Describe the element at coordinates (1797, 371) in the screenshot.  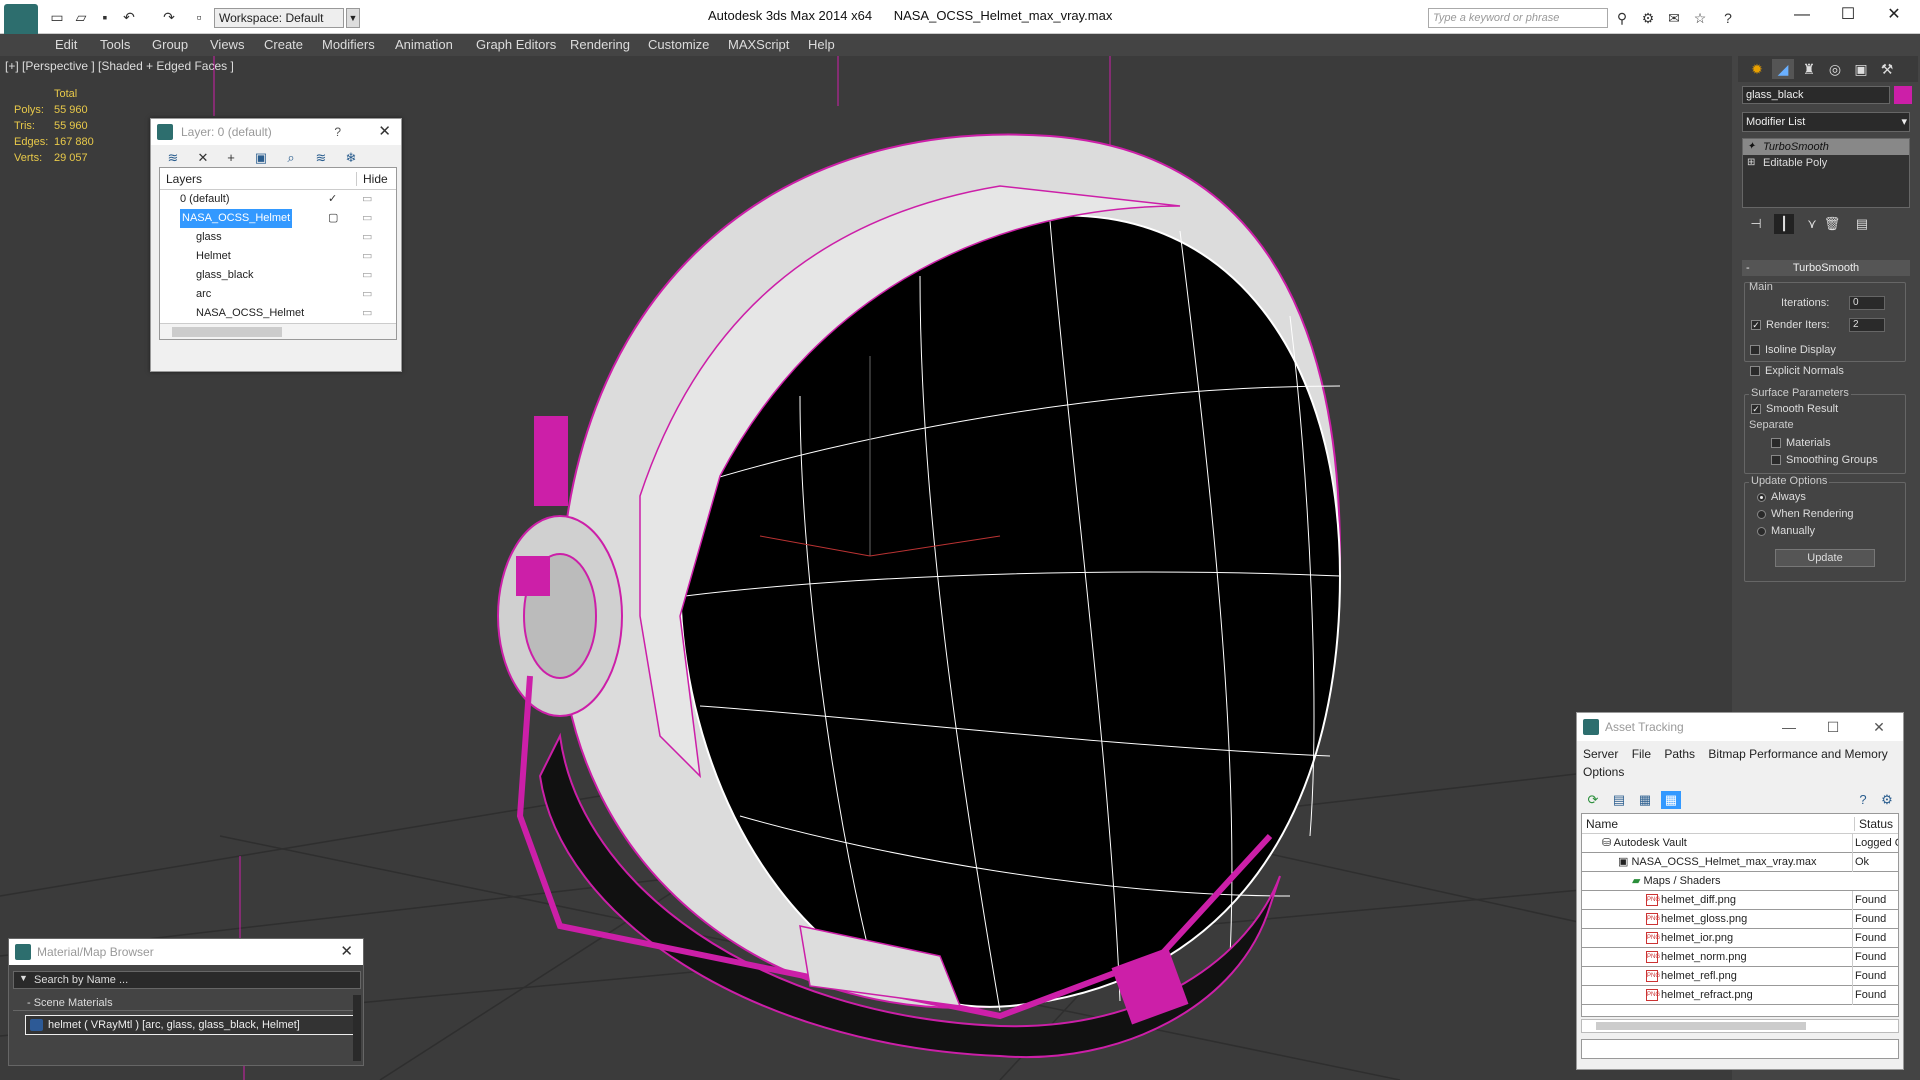
I see `explicit-normals-row: Explicit Normals` at that location.